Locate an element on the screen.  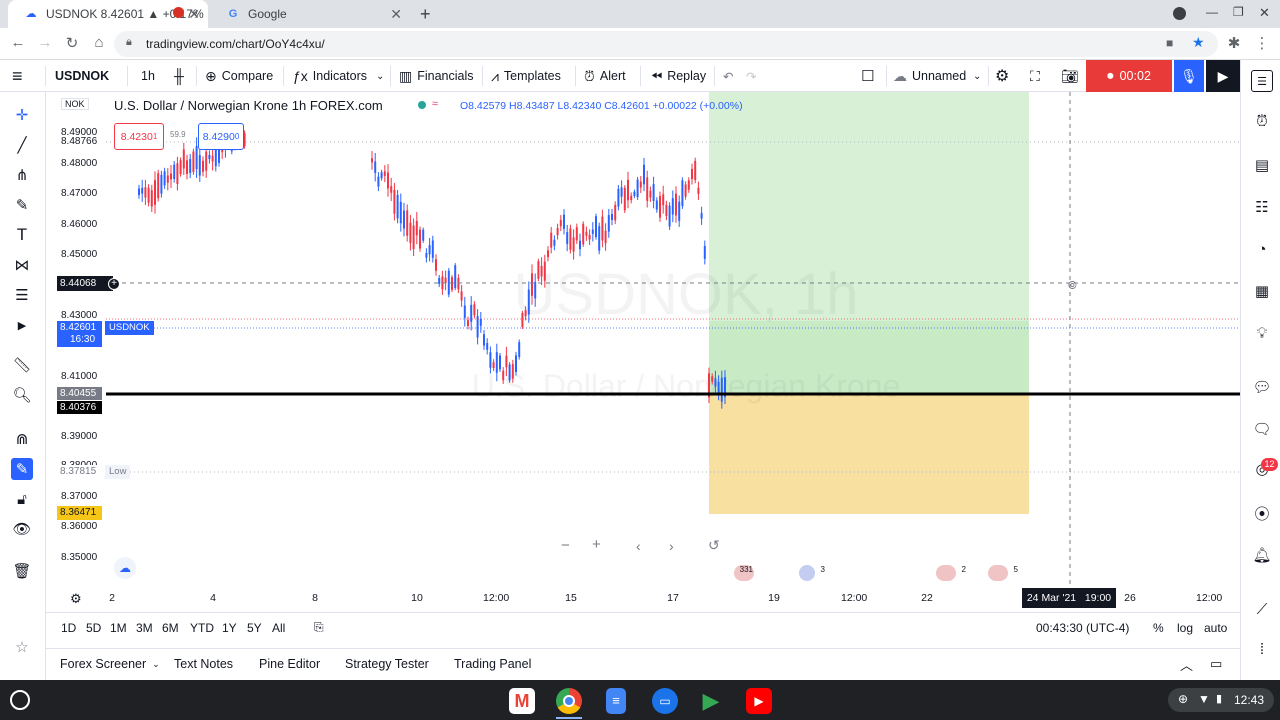
range-button-3m: 3M is located at coordinates (144, 628).